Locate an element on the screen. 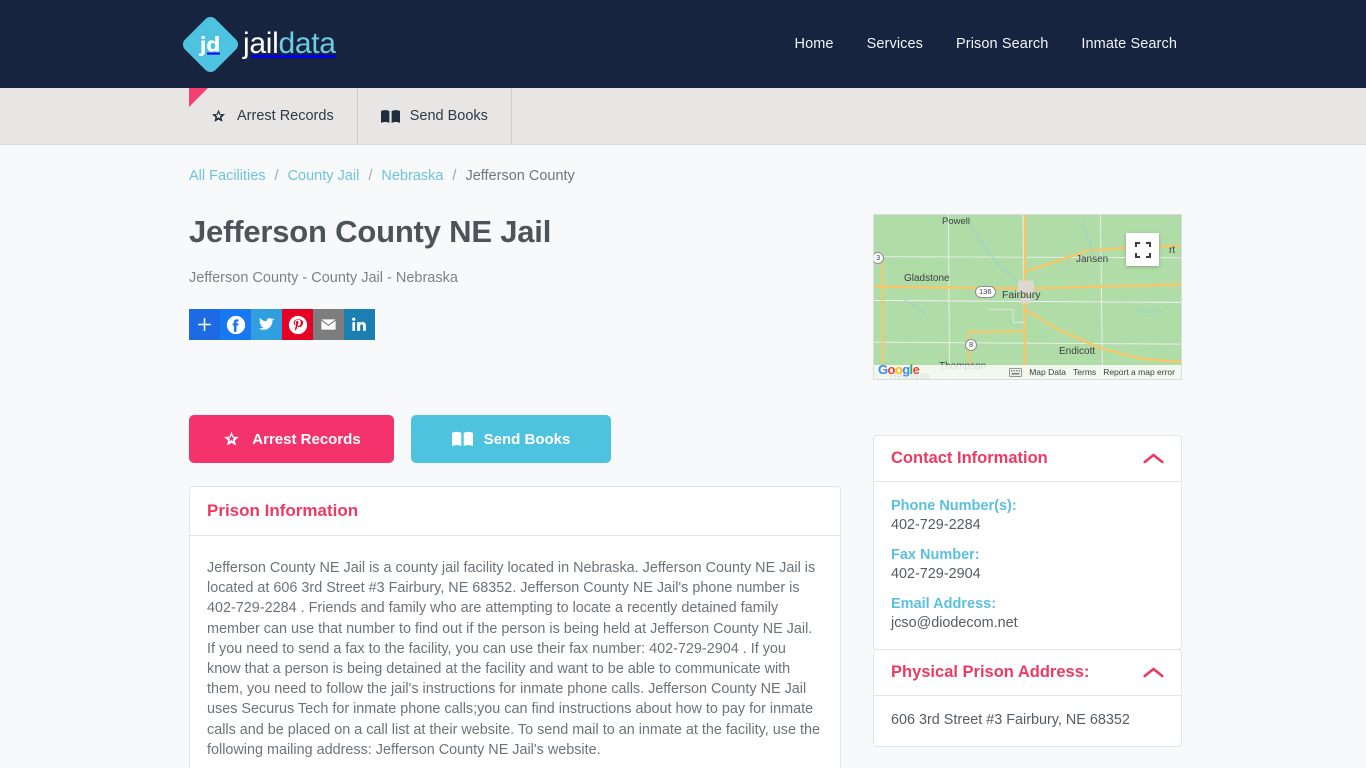 The image size is (1366, 768). share-icon is located at coordinates (204, 324).